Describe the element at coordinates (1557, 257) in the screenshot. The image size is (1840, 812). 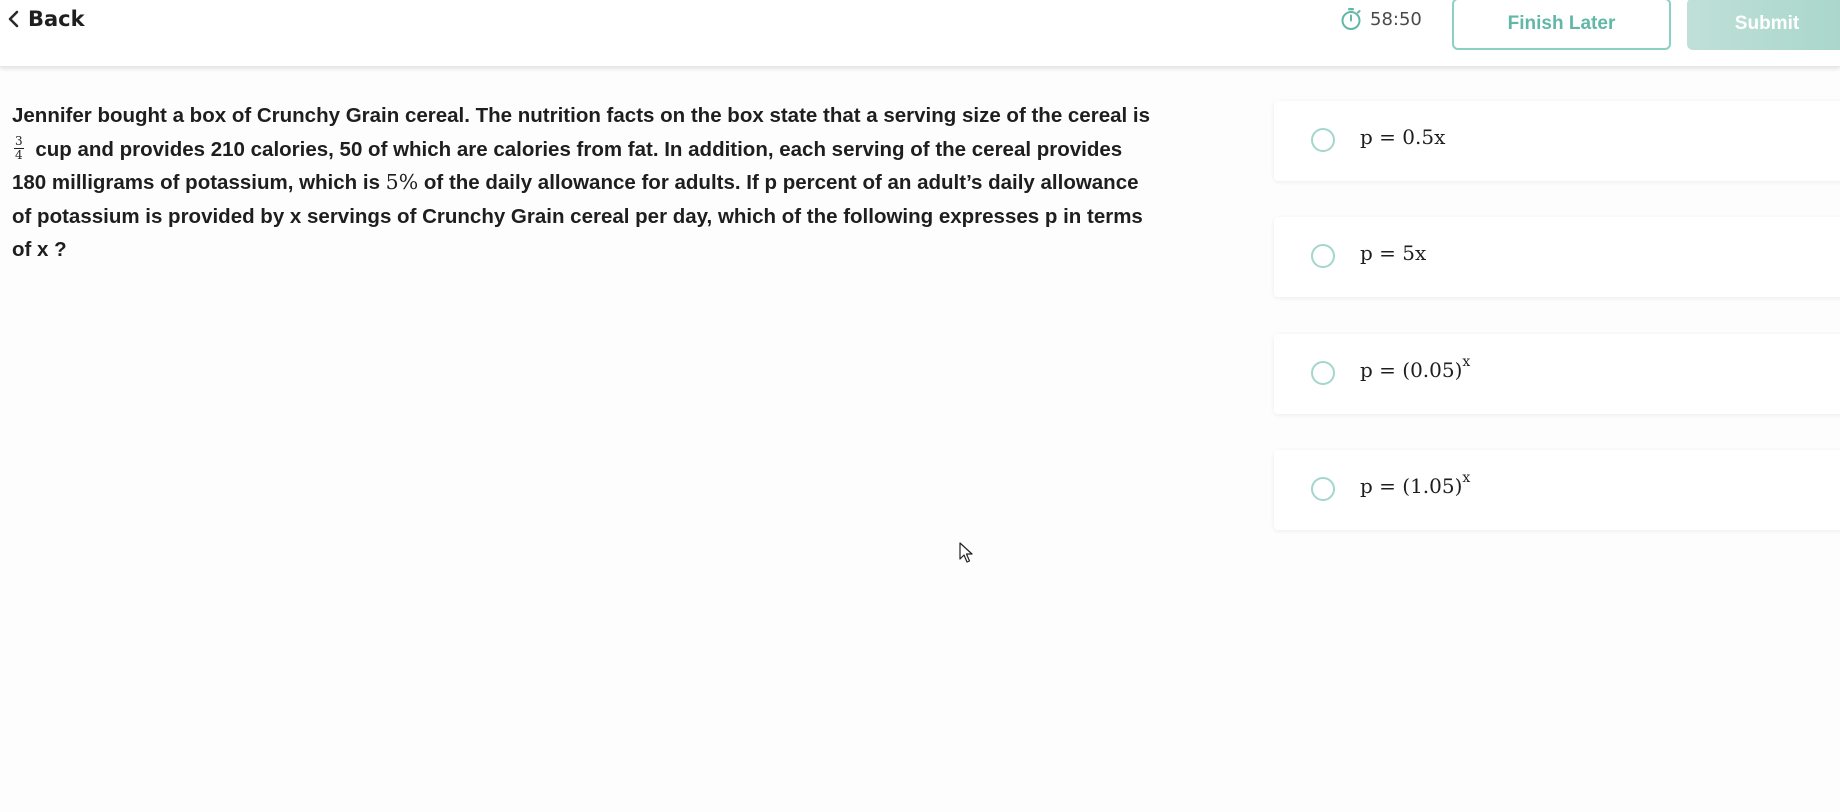
I see `answer-choice-b: p = 5x` at that location.